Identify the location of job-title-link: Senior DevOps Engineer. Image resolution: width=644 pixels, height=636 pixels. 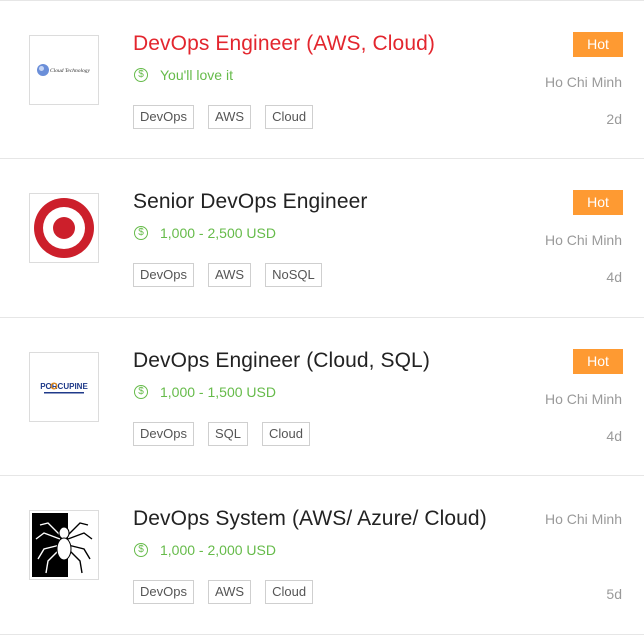
(250, 202).